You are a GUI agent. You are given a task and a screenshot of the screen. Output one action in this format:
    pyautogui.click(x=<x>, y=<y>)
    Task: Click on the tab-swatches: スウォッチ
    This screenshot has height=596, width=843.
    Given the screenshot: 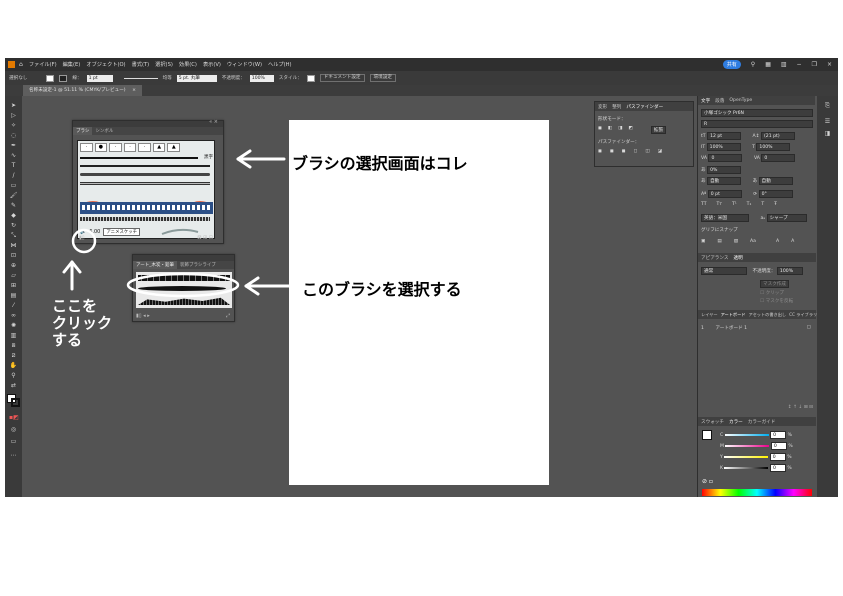 What is the action you would take?
    pyautogui.click(x=712, y=422)
    